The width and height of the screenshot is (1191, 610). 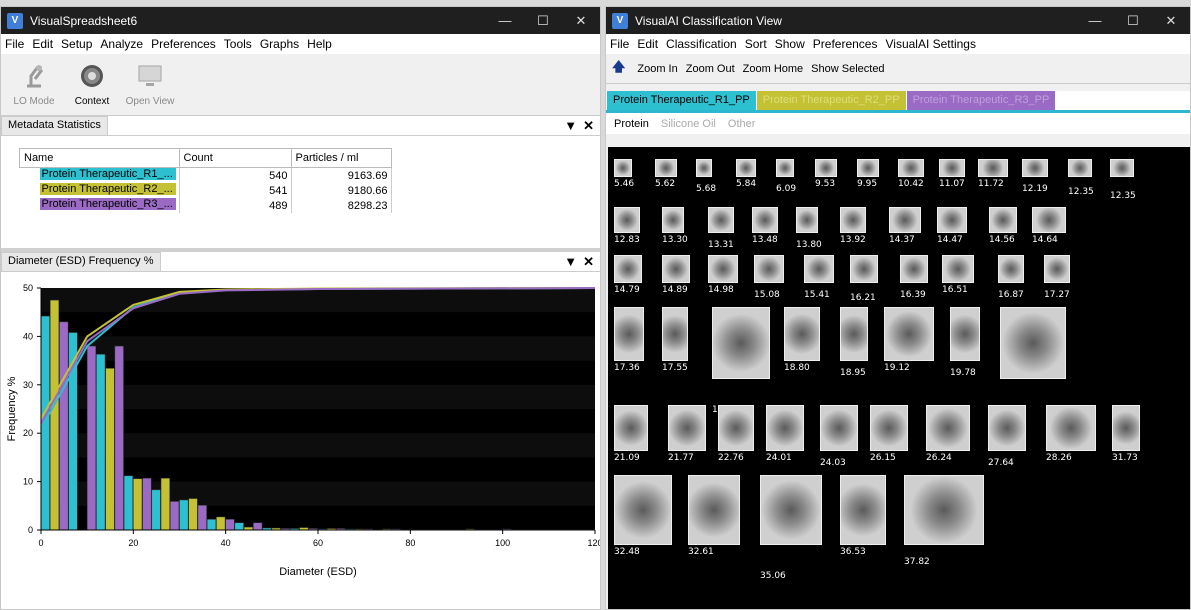 I want to click on menu-graphs: Graphs, so click(x=279, y=44).